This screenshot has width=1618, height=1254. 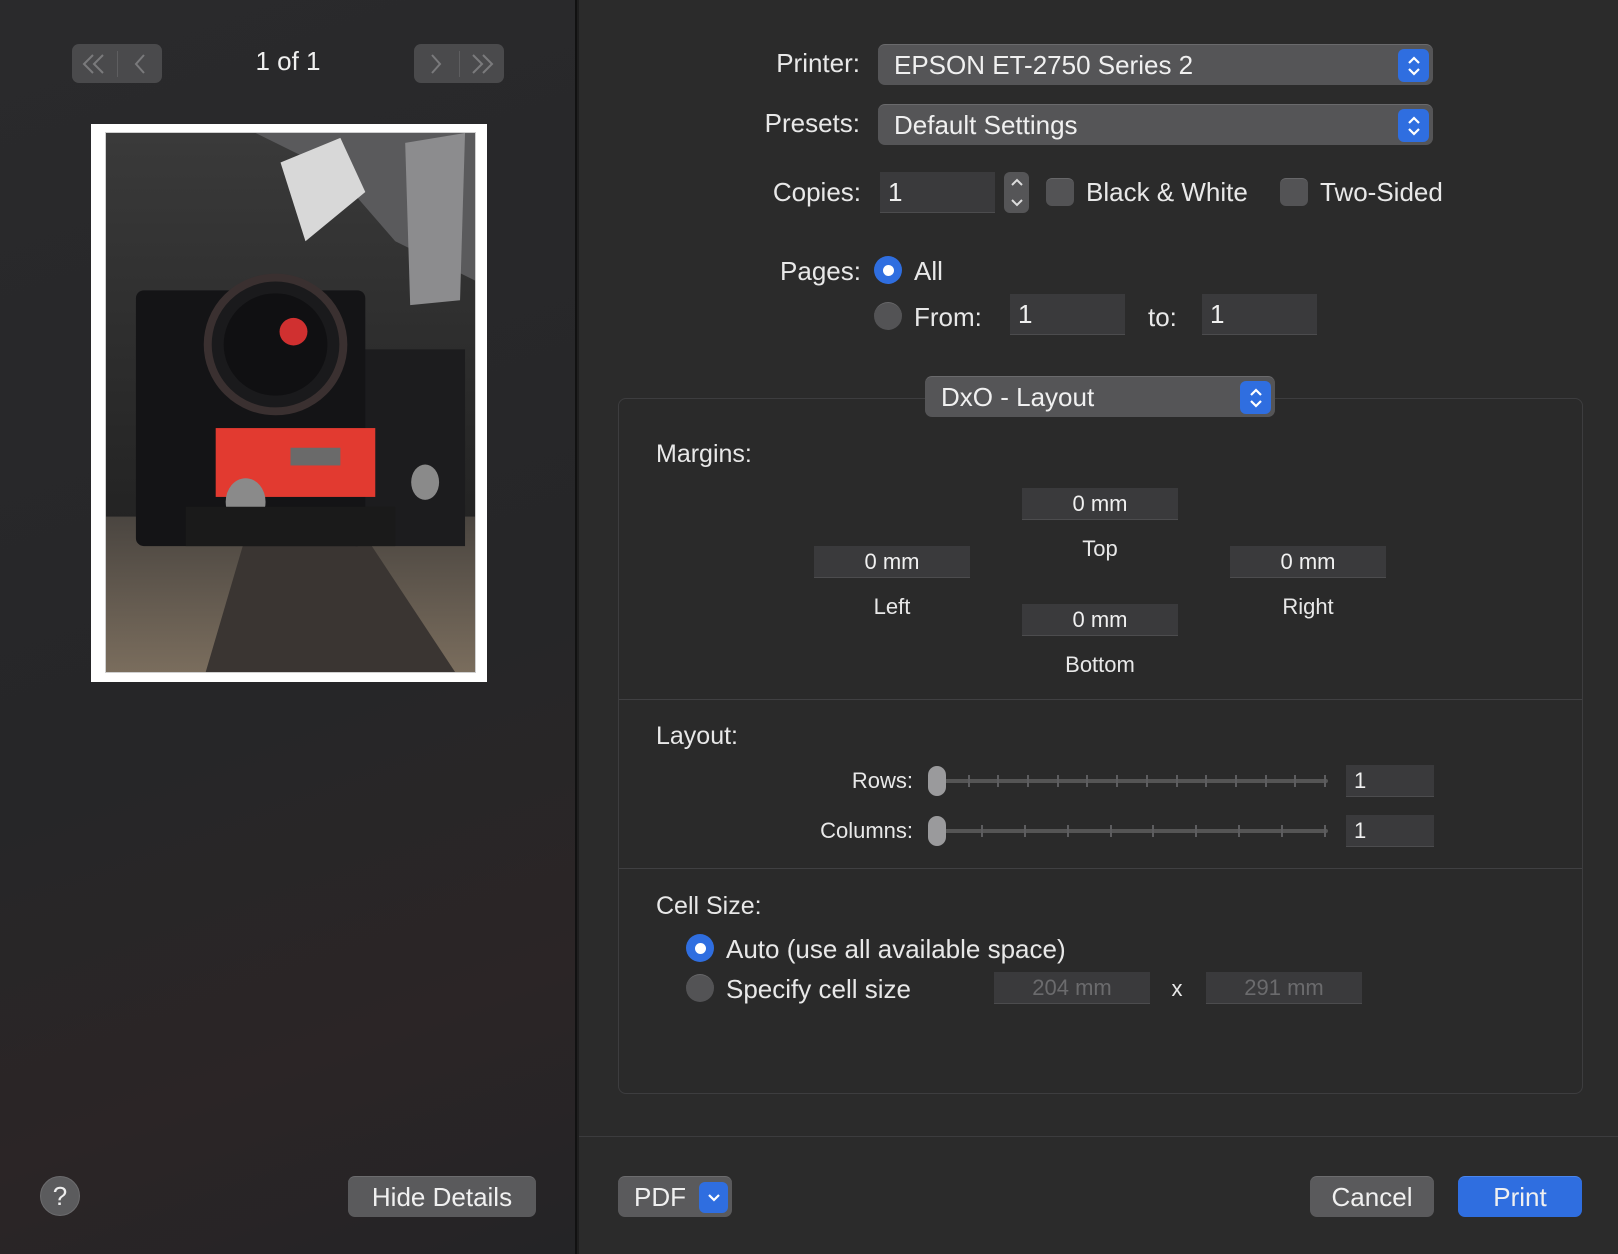 What do you see at coordinates (1155, 124) in the screenshot?
I see `presets-popup: Default Settings` at bounding box center [1155, 124].